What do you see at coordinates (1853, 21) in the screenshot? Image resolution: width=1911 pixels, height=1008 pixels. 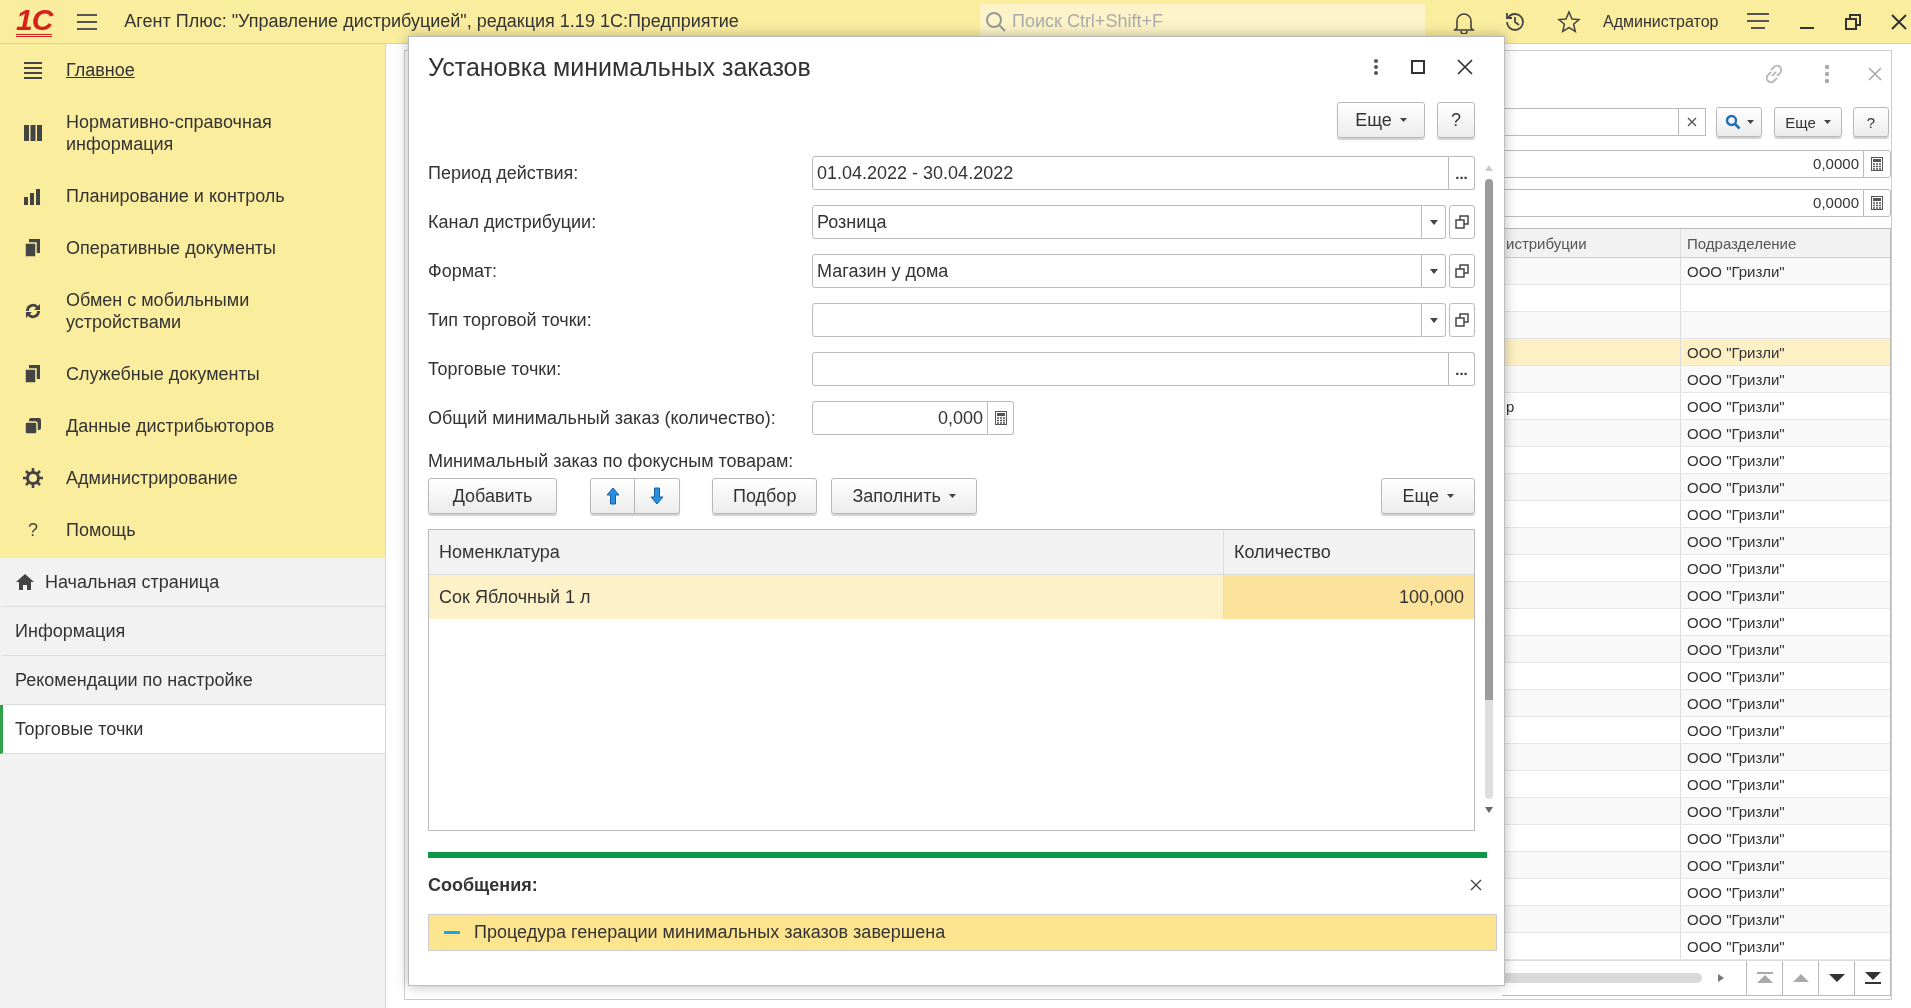 I see `restore-icon` at bounding box center [1853, 21].